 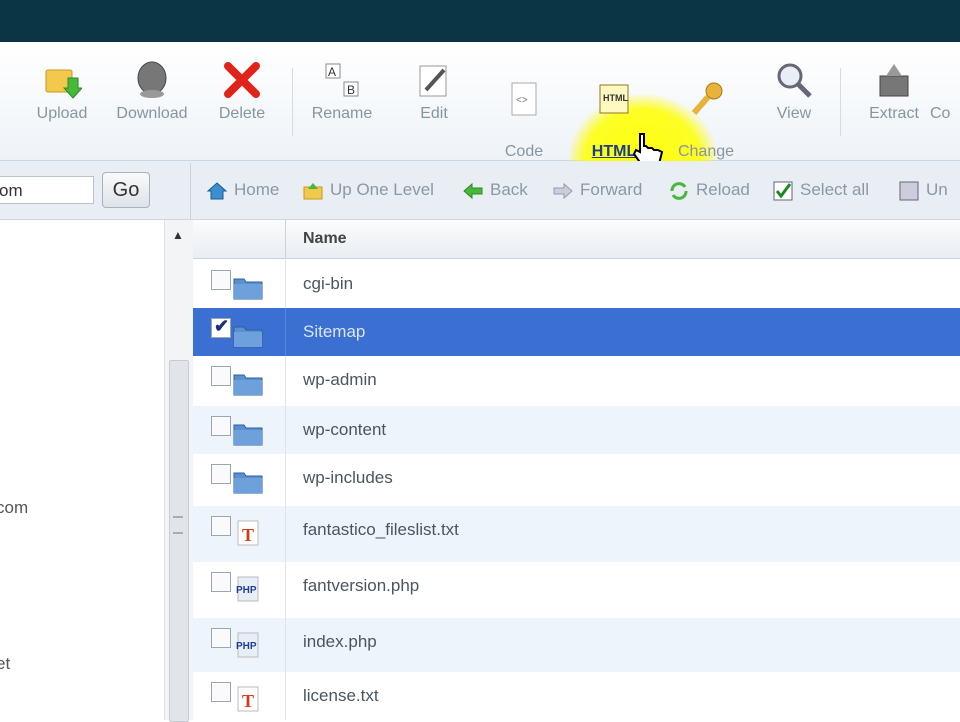 What do you see at coordinates (576, 284) in the screenshot?
I see `table-row: cgi-bin` at bounding box center [576, 284].